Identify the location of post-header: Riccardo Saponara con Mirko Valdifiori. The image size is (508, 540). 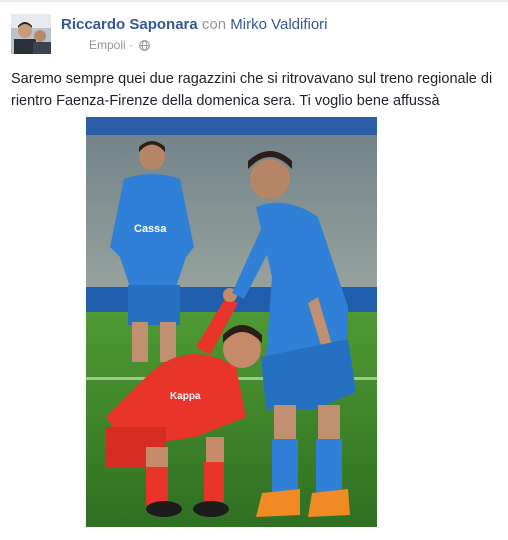
(194, 24).